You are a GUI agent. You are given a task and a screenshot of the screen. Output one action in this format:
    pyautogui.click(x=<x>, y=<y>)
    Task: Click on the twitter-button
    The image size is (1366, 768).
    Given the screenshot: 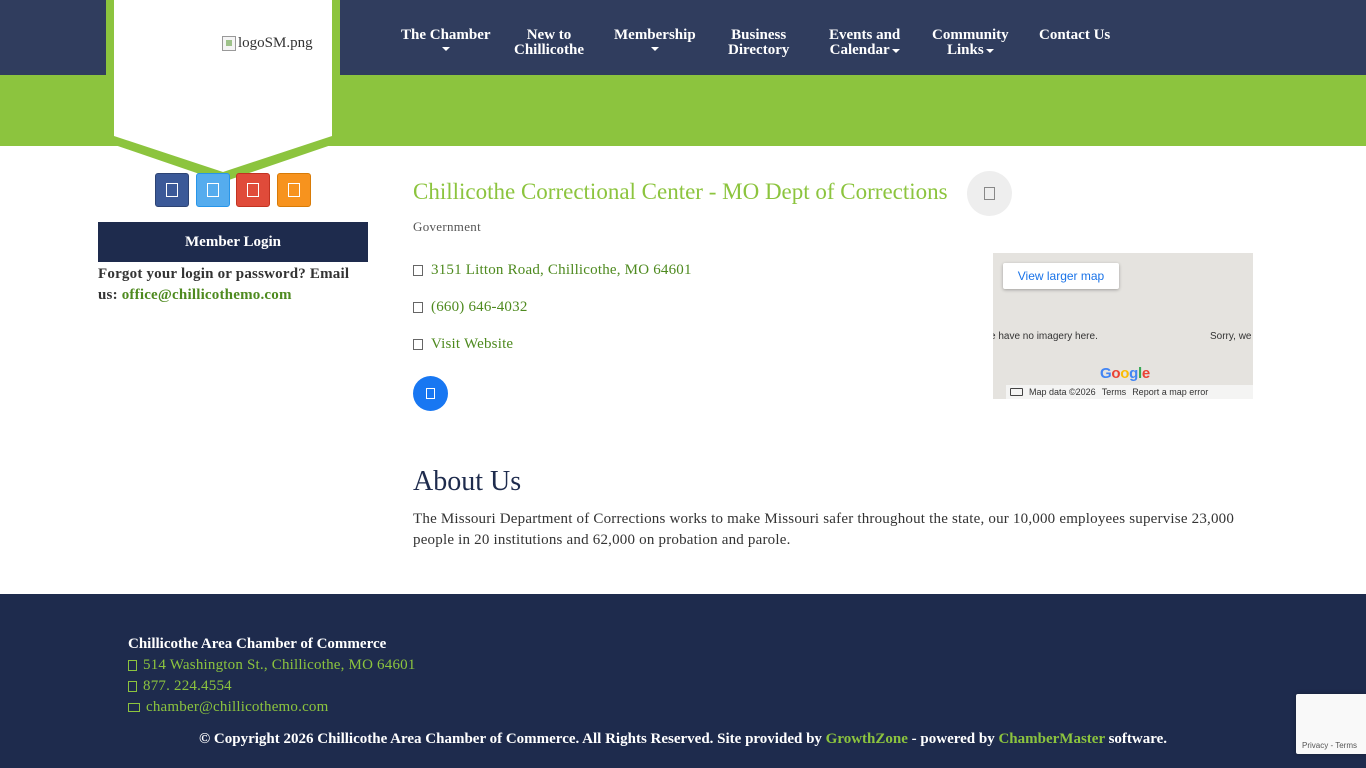 What is the action you would take?
    pyautogui.click(x=213, y=190)
    